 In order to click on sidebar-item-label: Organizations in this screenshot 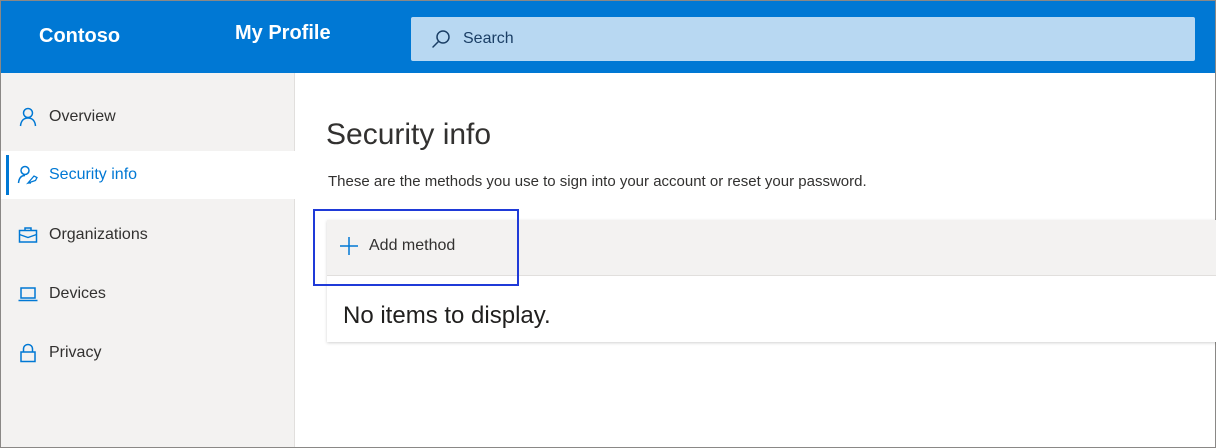, I will do `click(98, 234)`.